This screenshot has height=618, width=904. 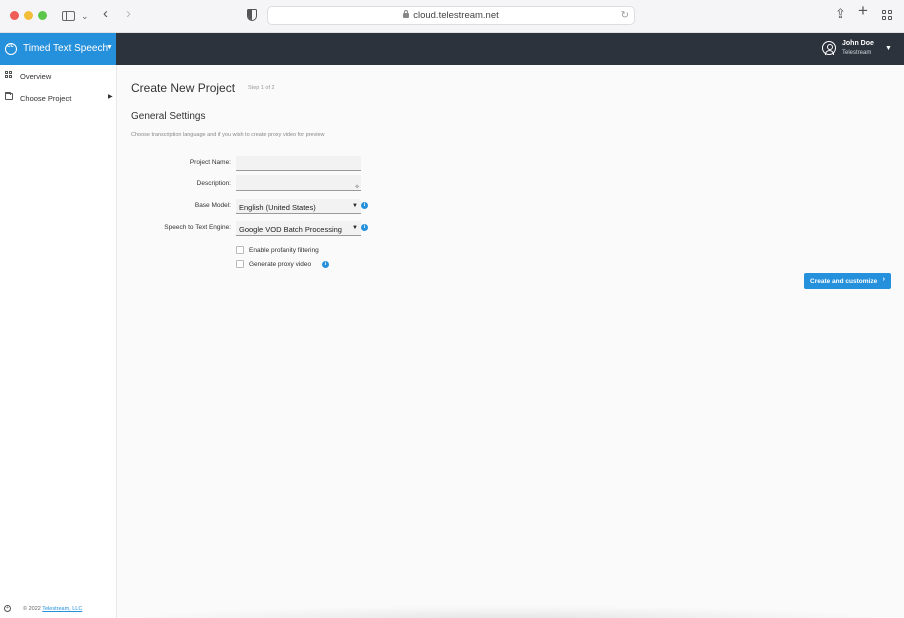 What do you see at coordinates (11, 49) in the screenshot?
I see `captions-icon` at bounding box center [11, 49].